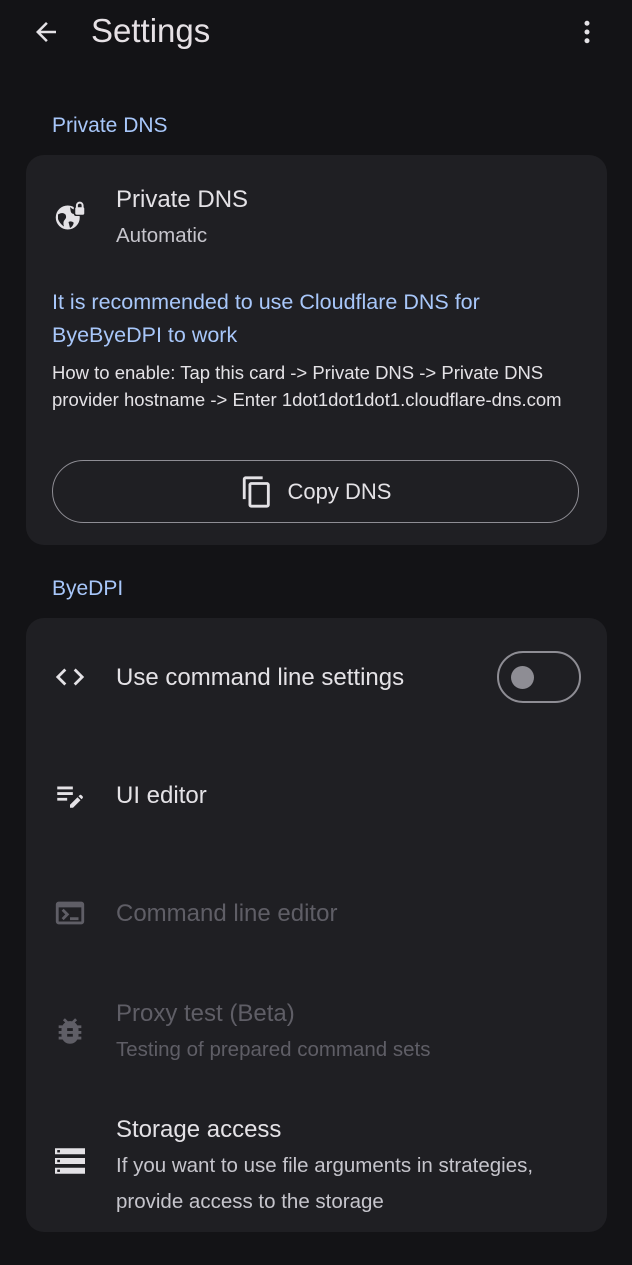 Image resolution: width=632 pixels, height=1265 pixels. I want to click on section-header-private-dns: Private DNS, so click(110, 125).